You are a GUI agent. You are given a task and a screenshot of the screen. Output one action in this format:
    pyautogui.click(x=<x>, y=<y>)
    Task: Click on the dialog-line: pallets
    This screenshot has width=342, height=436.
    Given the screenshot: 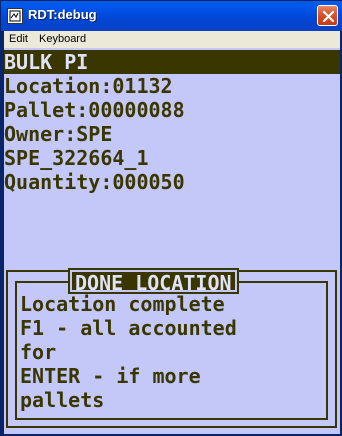 What is the action you would take?
    pyautogui.click(x=62, y=400)
    